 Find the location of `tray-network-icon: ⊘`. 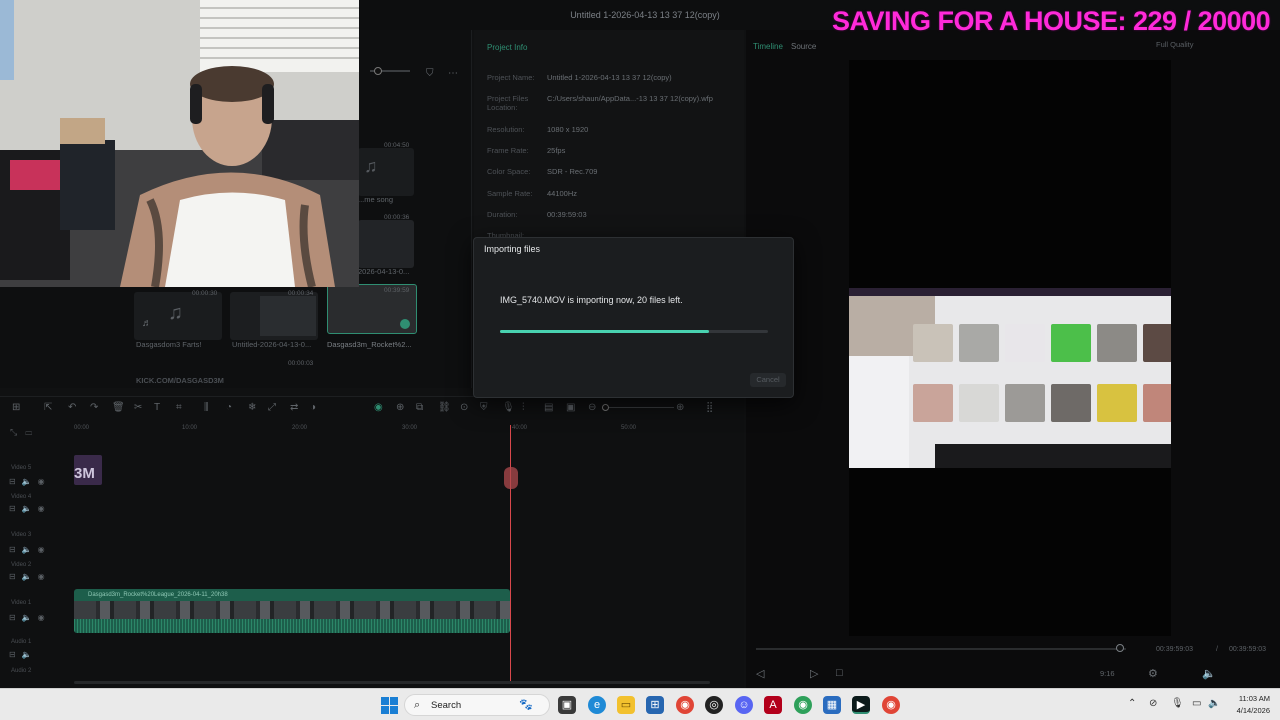

tray-network-icon: ⊘ is located at coordinates (1153, 703).